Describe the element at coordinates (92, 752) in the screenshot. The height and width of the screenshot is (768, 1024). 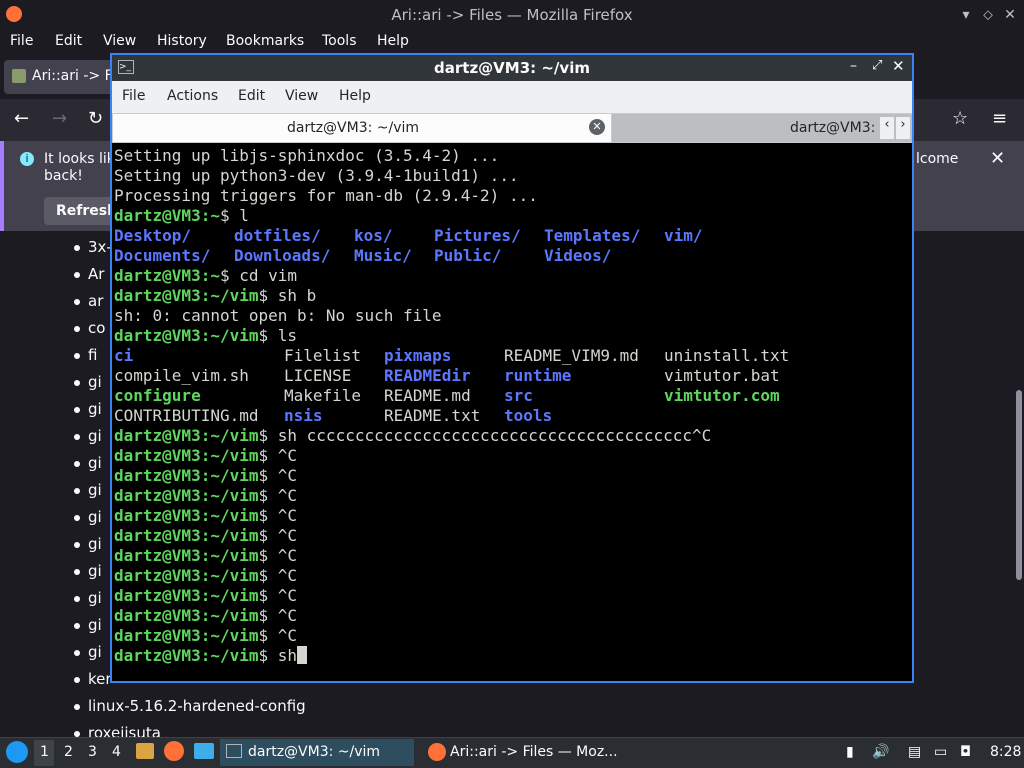
I see `desktop-3: 3` at that location.